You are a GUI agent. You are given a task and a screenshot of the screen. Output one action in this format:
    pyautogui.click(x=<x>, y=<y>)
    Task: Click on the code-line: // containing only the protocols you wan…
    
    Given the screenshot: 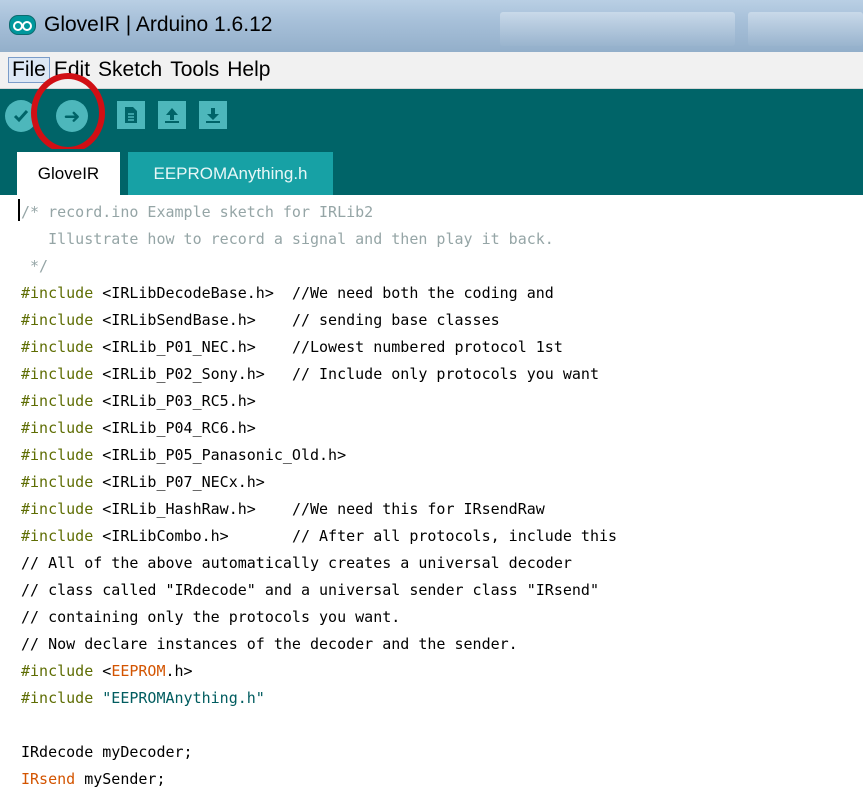 What is the action you would take?
    pyautogui.click(x=210, y=617)
    